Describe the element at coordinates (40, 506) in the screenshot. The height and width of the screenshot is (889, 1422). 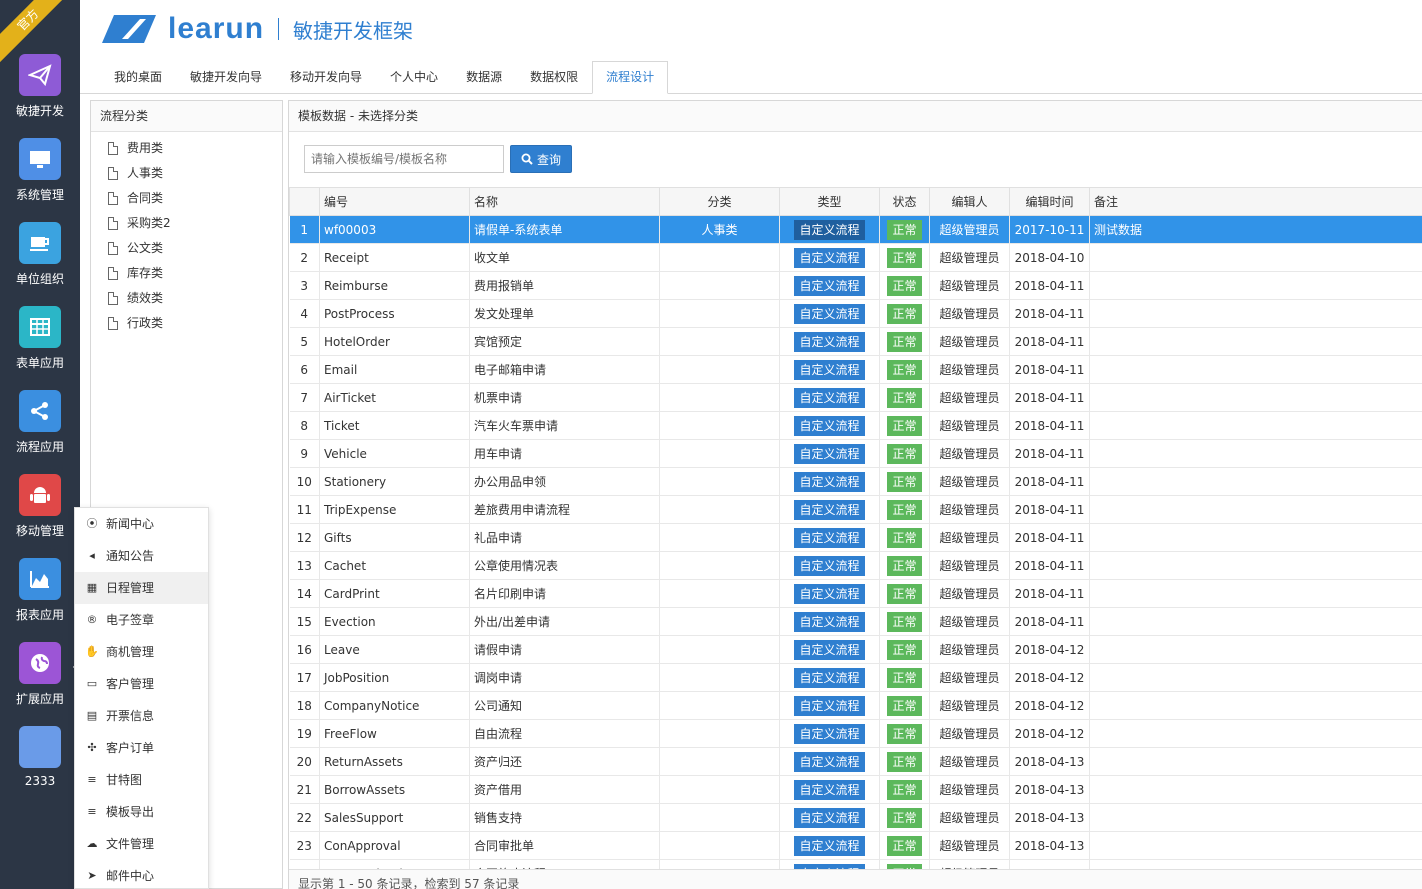
I see `sidebar-item: 移动管理` at that location.